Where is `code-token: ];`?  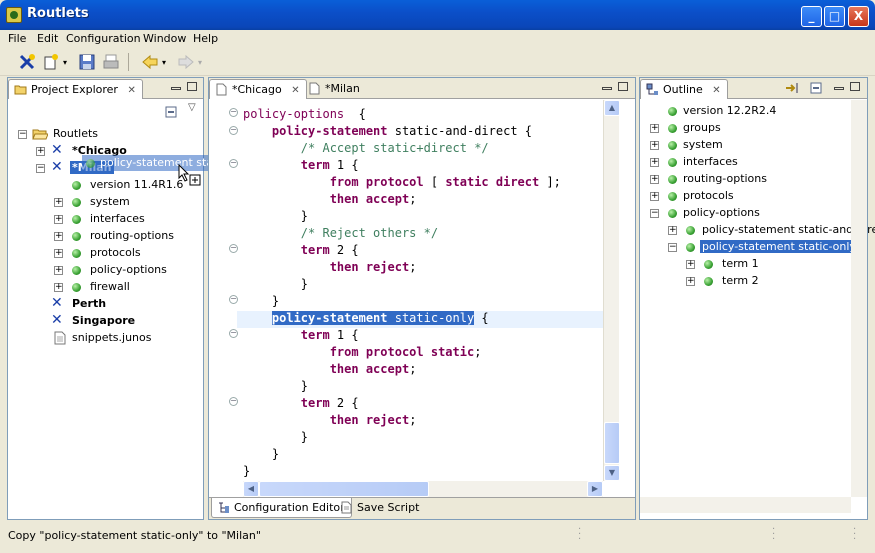
code-token: ]; is located at coordinates (550, 182).